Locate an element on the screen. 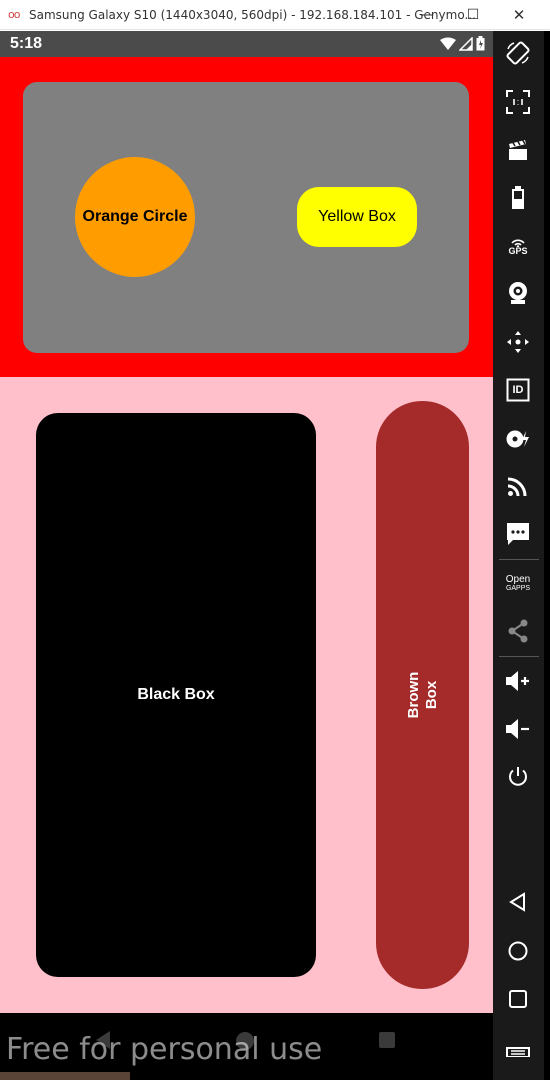  capture-icon is located at coordinates (518, 149).